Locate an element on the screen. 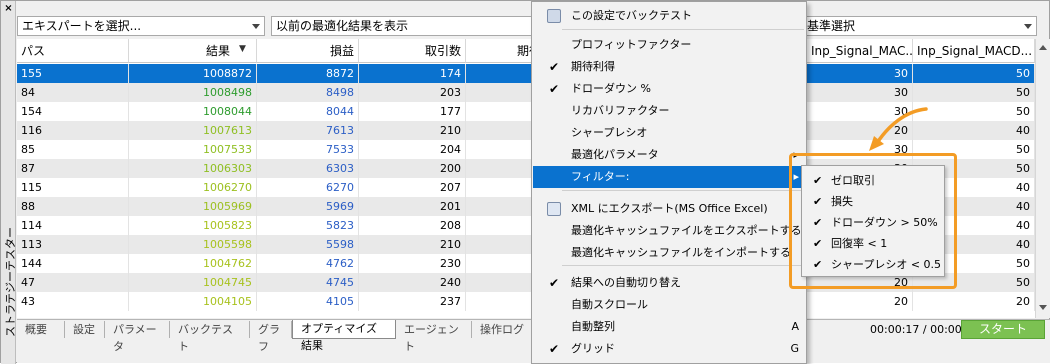  menu-item: この設定でバックテスト is located at coordinates (669, 16).